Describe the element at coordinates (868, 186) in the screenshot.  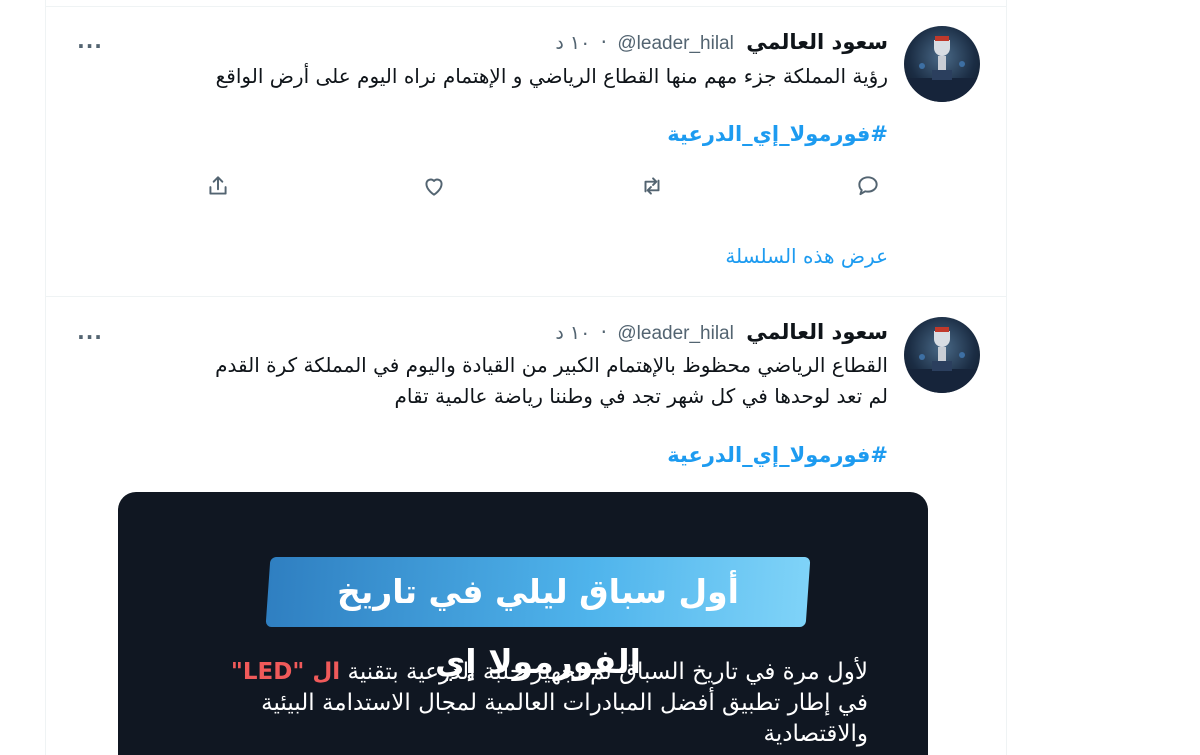
I see `reply-icon` at that location.